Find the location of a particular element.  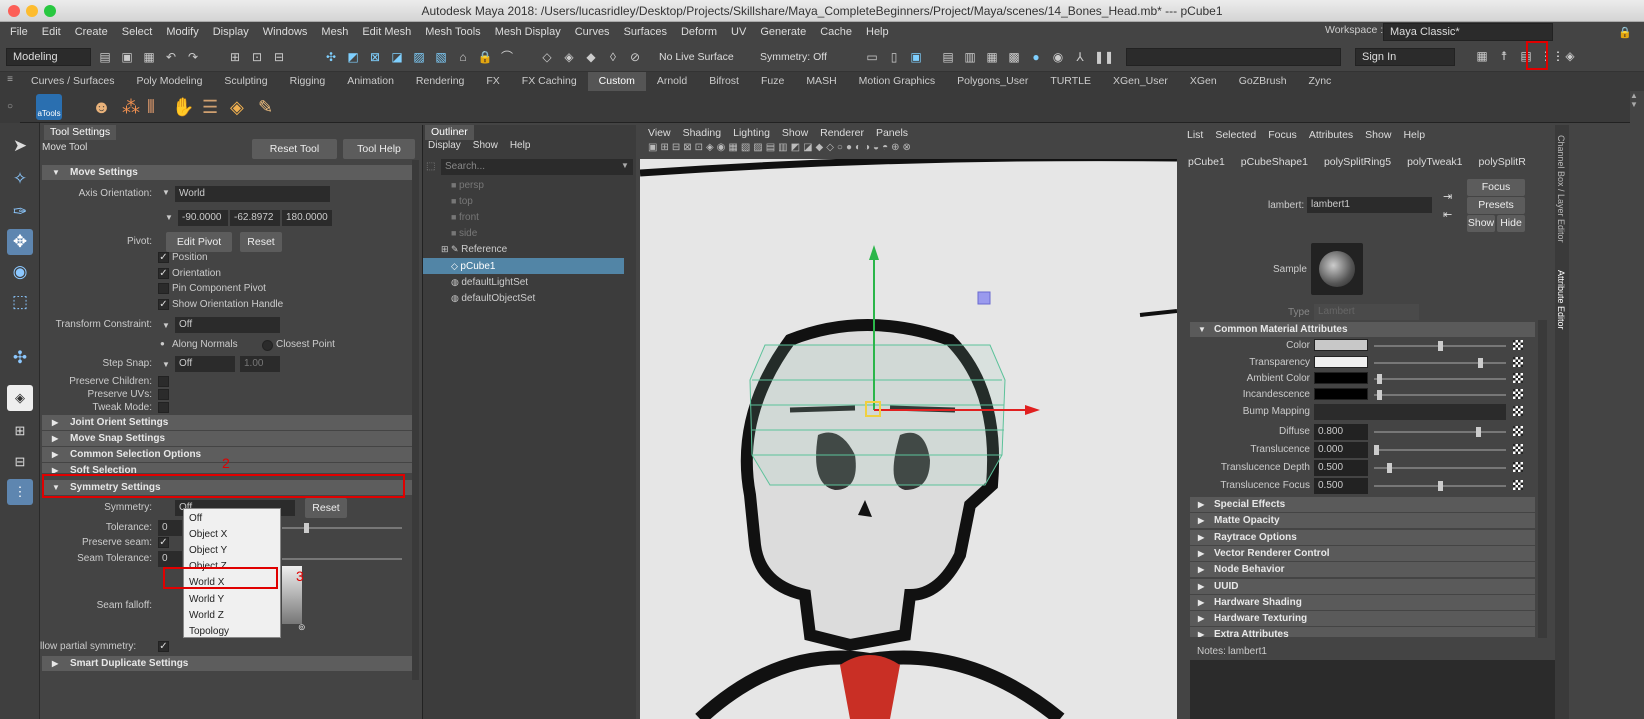

menu-item: Select is located at coordinates (137, 32).